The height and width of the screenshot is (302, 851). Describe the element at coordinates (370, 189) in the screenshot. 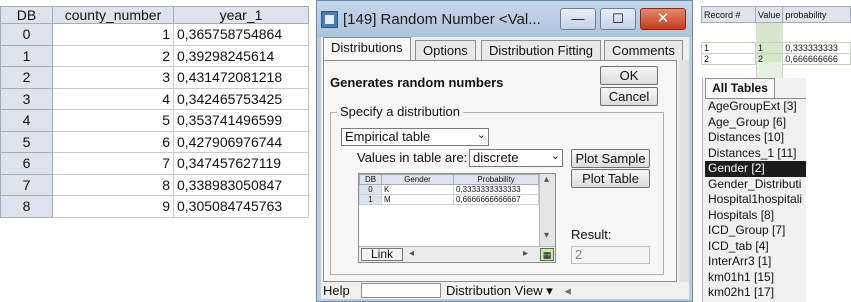

I see `empirical-cell-db: 0` at that location.